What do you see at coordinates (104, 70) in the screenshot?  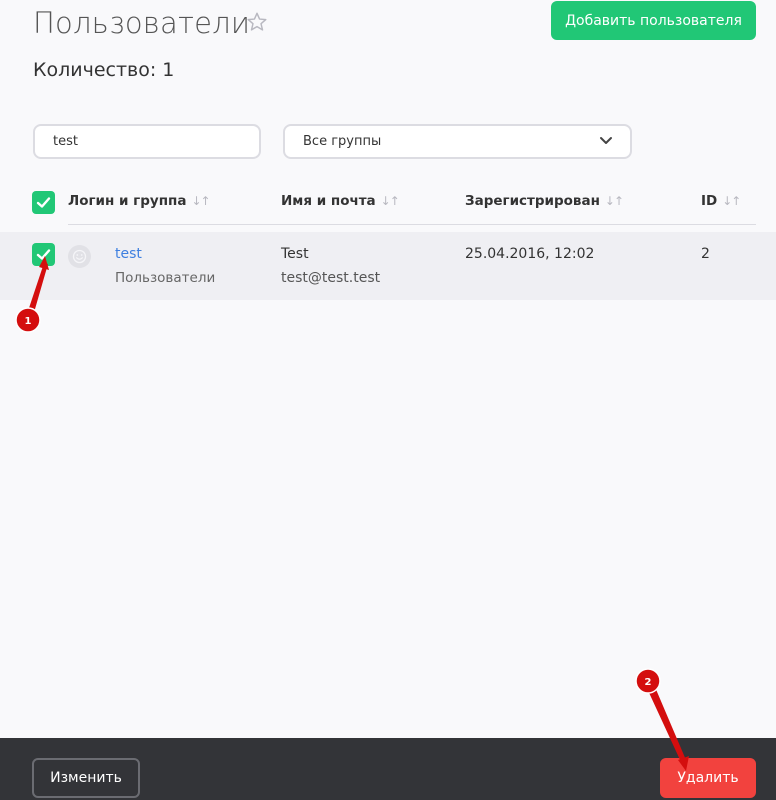 I see `user-count: Количество: 1` at bounding box center [104, 70].